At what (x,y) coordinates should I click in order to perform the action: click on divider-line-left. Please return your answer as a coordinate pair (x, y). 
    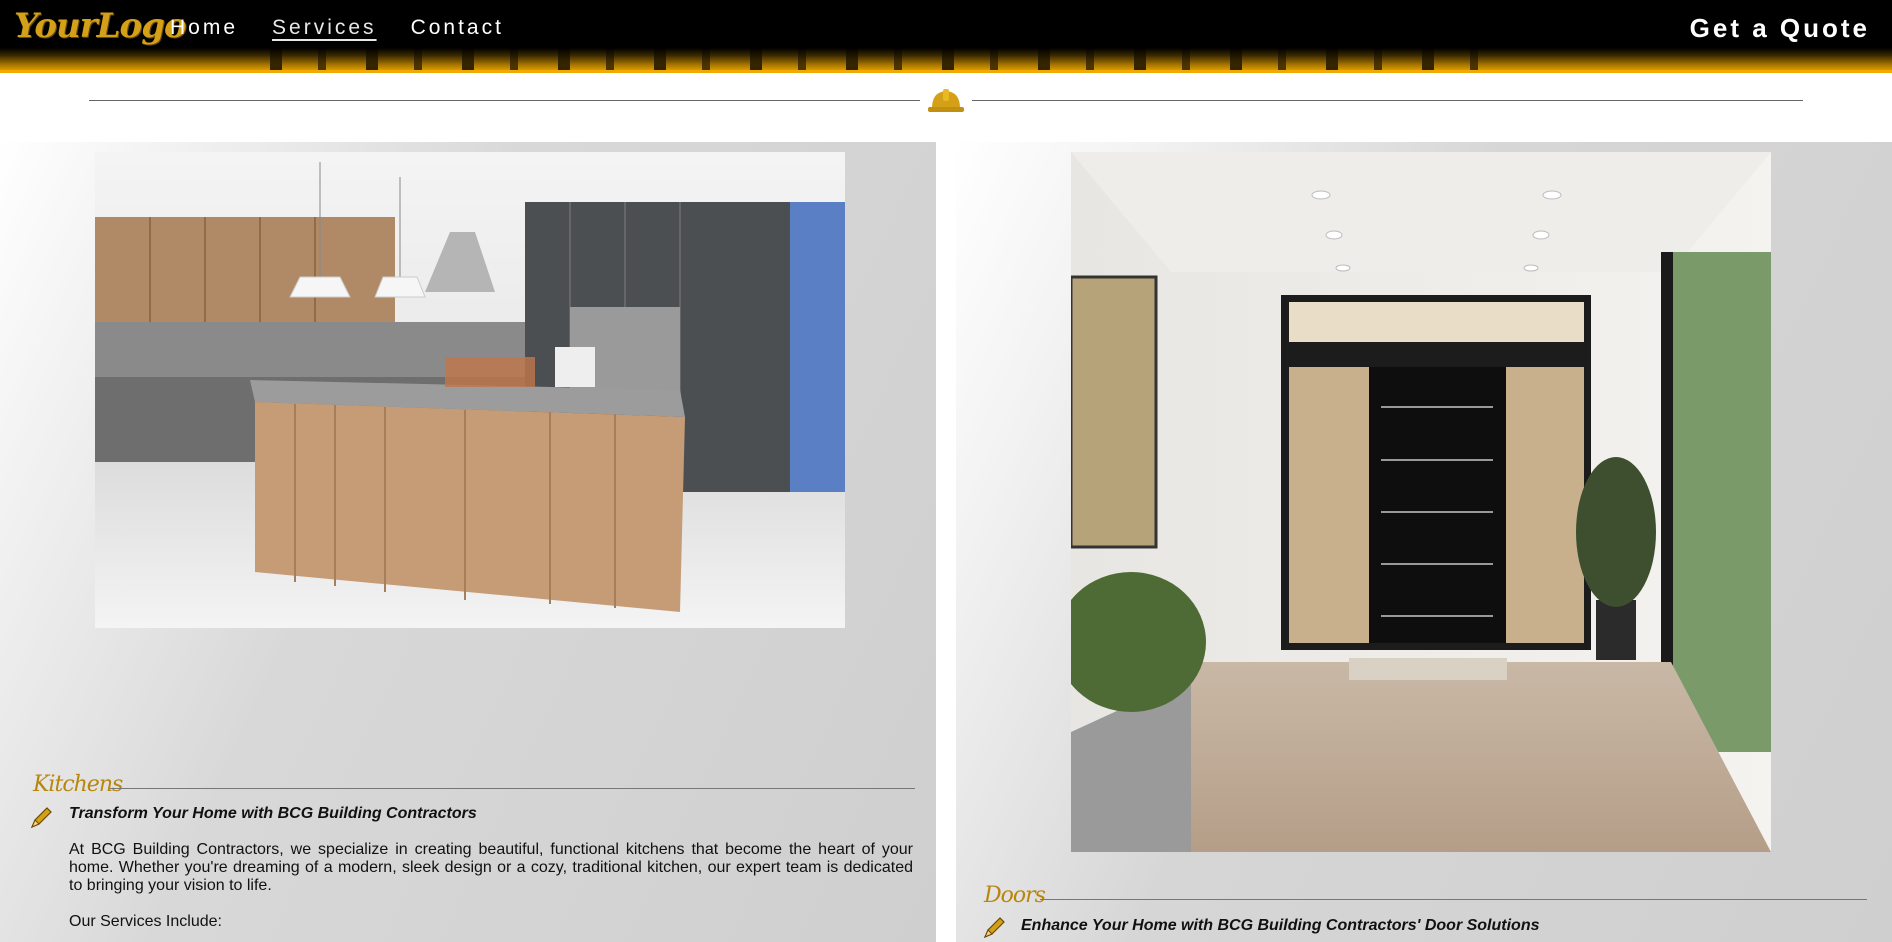
    Looking at the image, I should click on (504, 100).